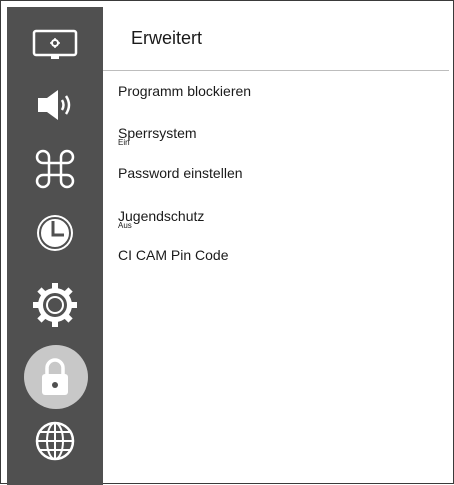  I want to click on menu-item-label: Sperrsystem, so click(157, 133).